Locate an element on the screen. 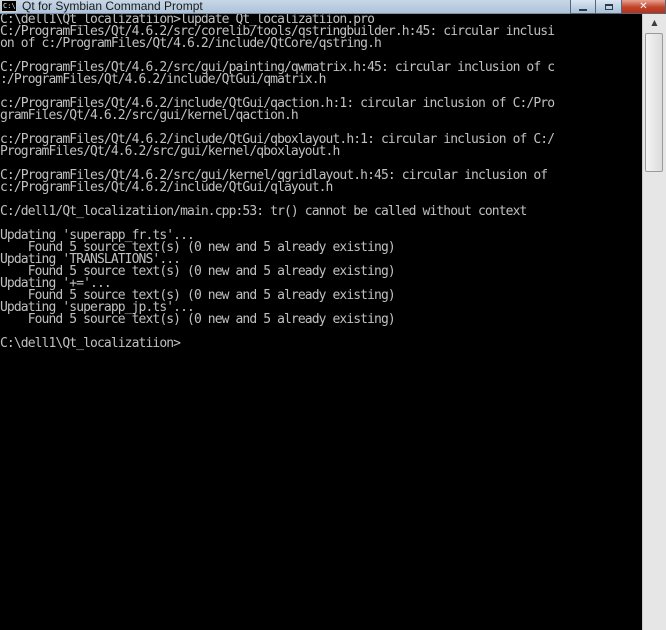 The height and width of the screenshot is (630, 666). scroll-up-arrow-icon: ▲ is located at coordinates (654, 22).